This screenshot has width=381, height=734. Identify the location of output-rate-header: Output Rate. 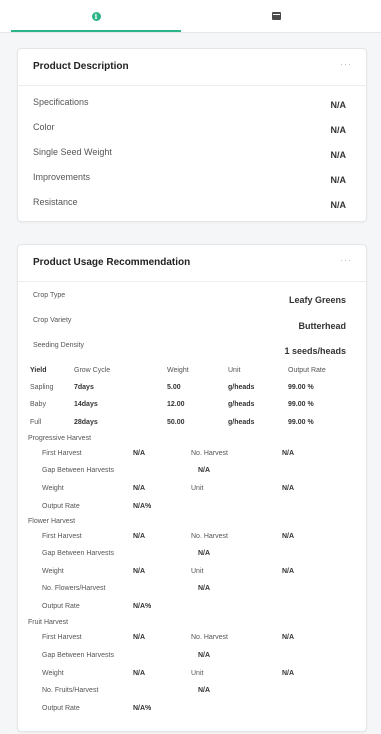
(307, 370).